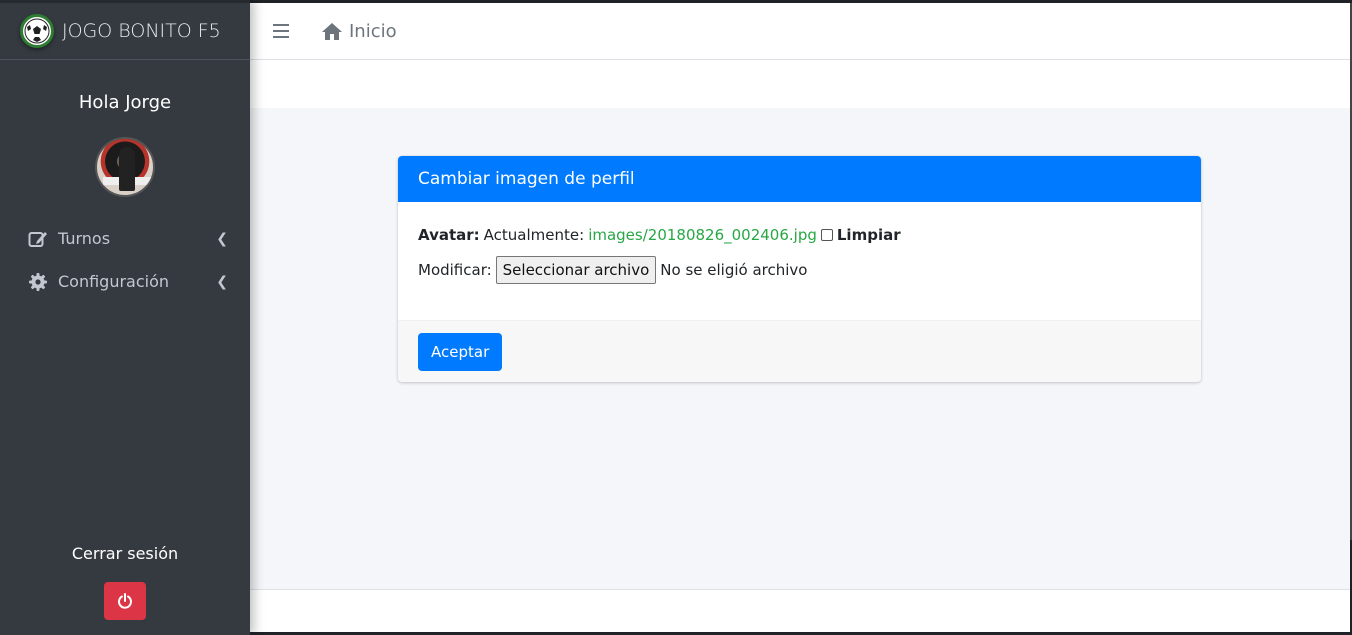 The image size is (1352, 635). What do you see at coordinates (449, 235) in the screenshot?
I see `avatar-label: Avatar:` at bounding box center [449, 235].